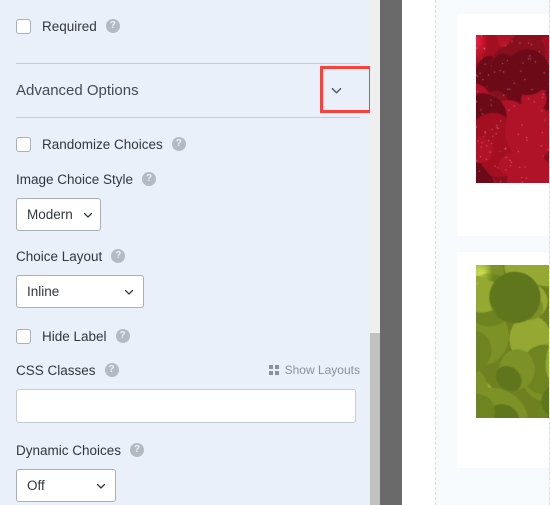 This screenshot has height=505, width=550. I want to click on css-classes-input, so click(186, 406).